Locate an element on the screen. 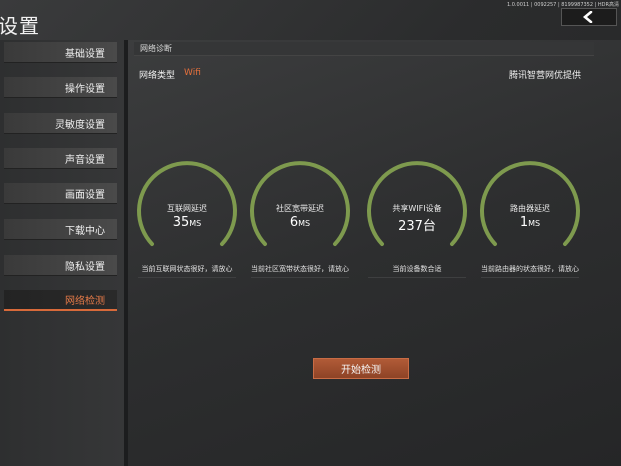  section-header: 网络诊断 is located at coordinates (364, 49).